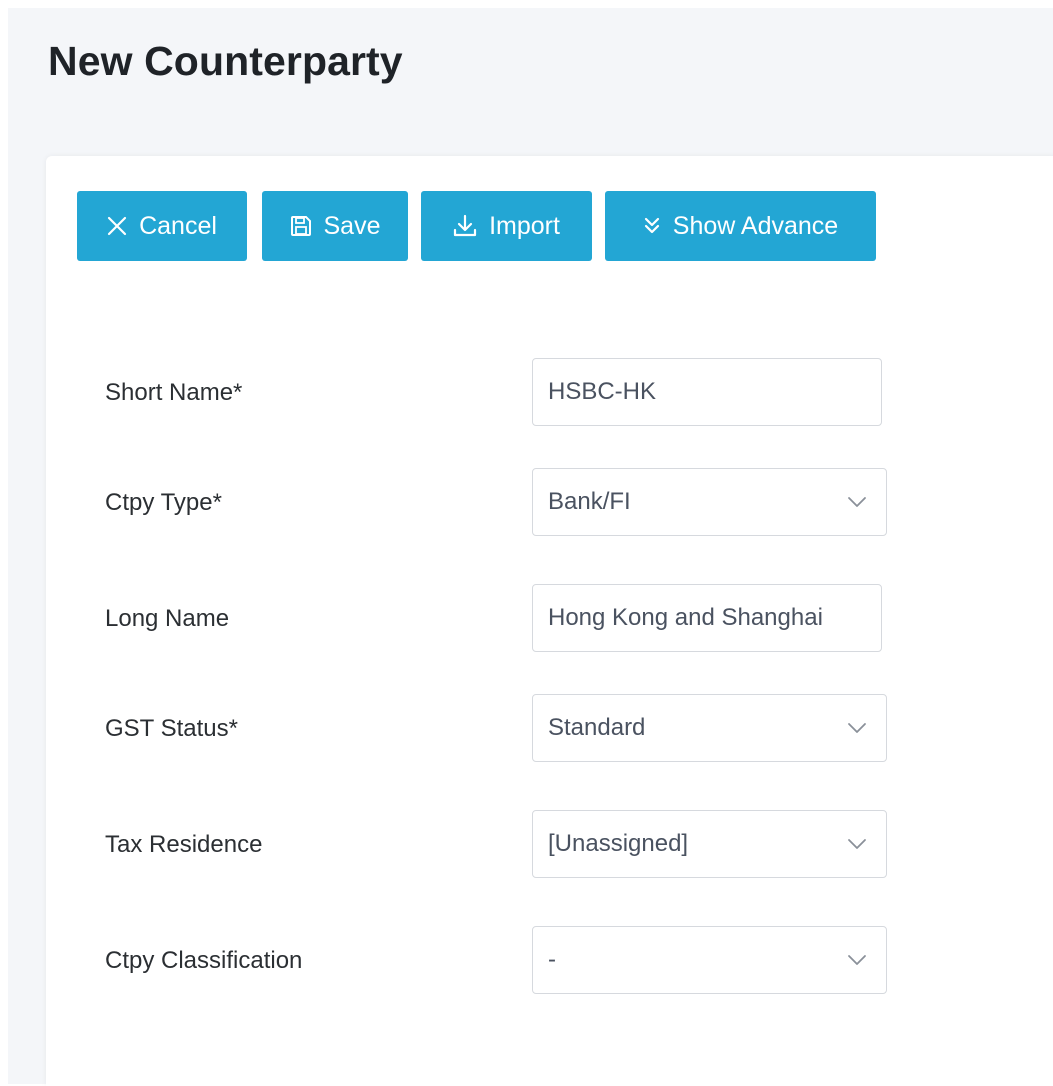 The width and height of the screenshot is (1053, 1086). I want to click on tax-residence-label: Tax Residence, so click(184, 844).